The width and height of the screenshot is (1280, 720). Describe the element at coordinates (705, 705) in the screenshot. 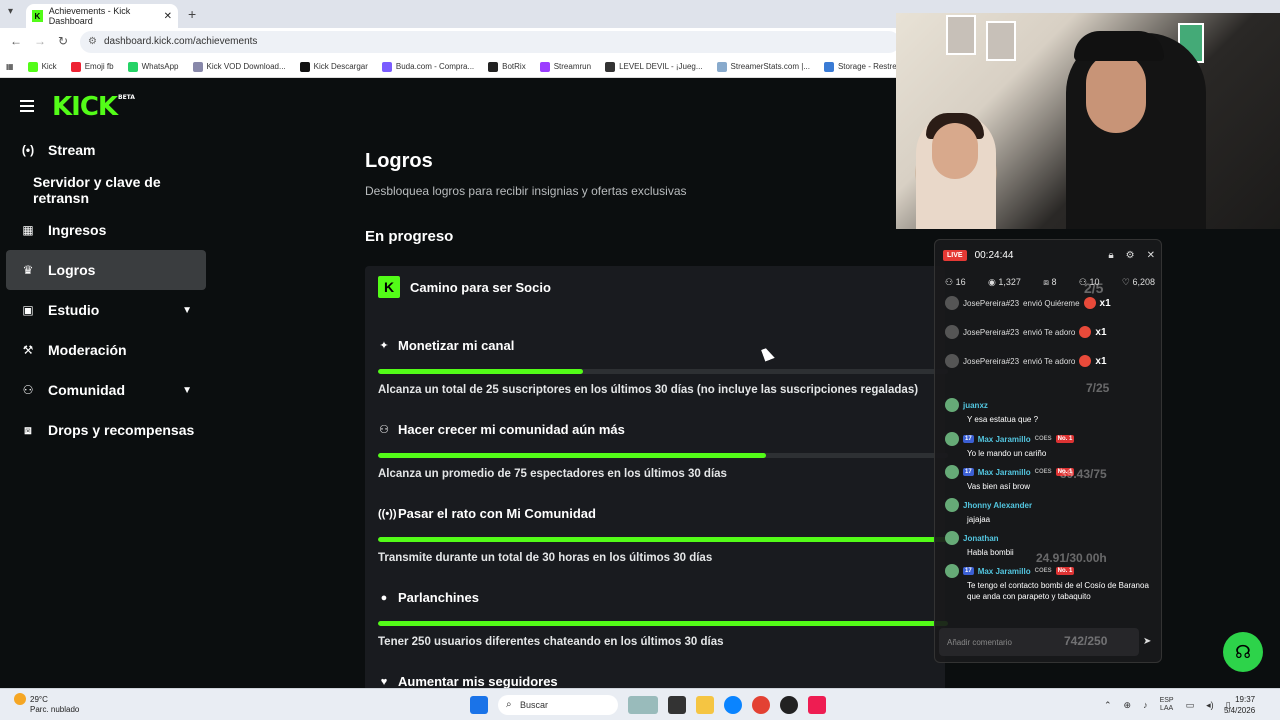

I see `file-explorer-icon` at that location.